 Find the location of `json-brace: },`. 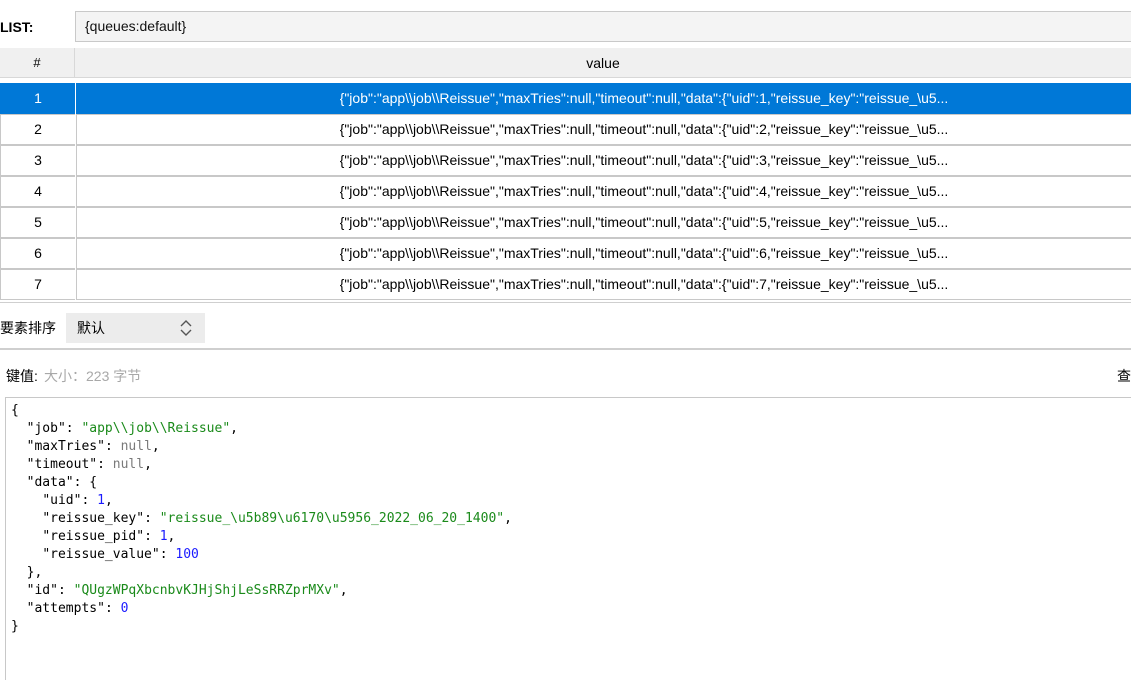

json-brace: }, is located at coordinates (34, 572).